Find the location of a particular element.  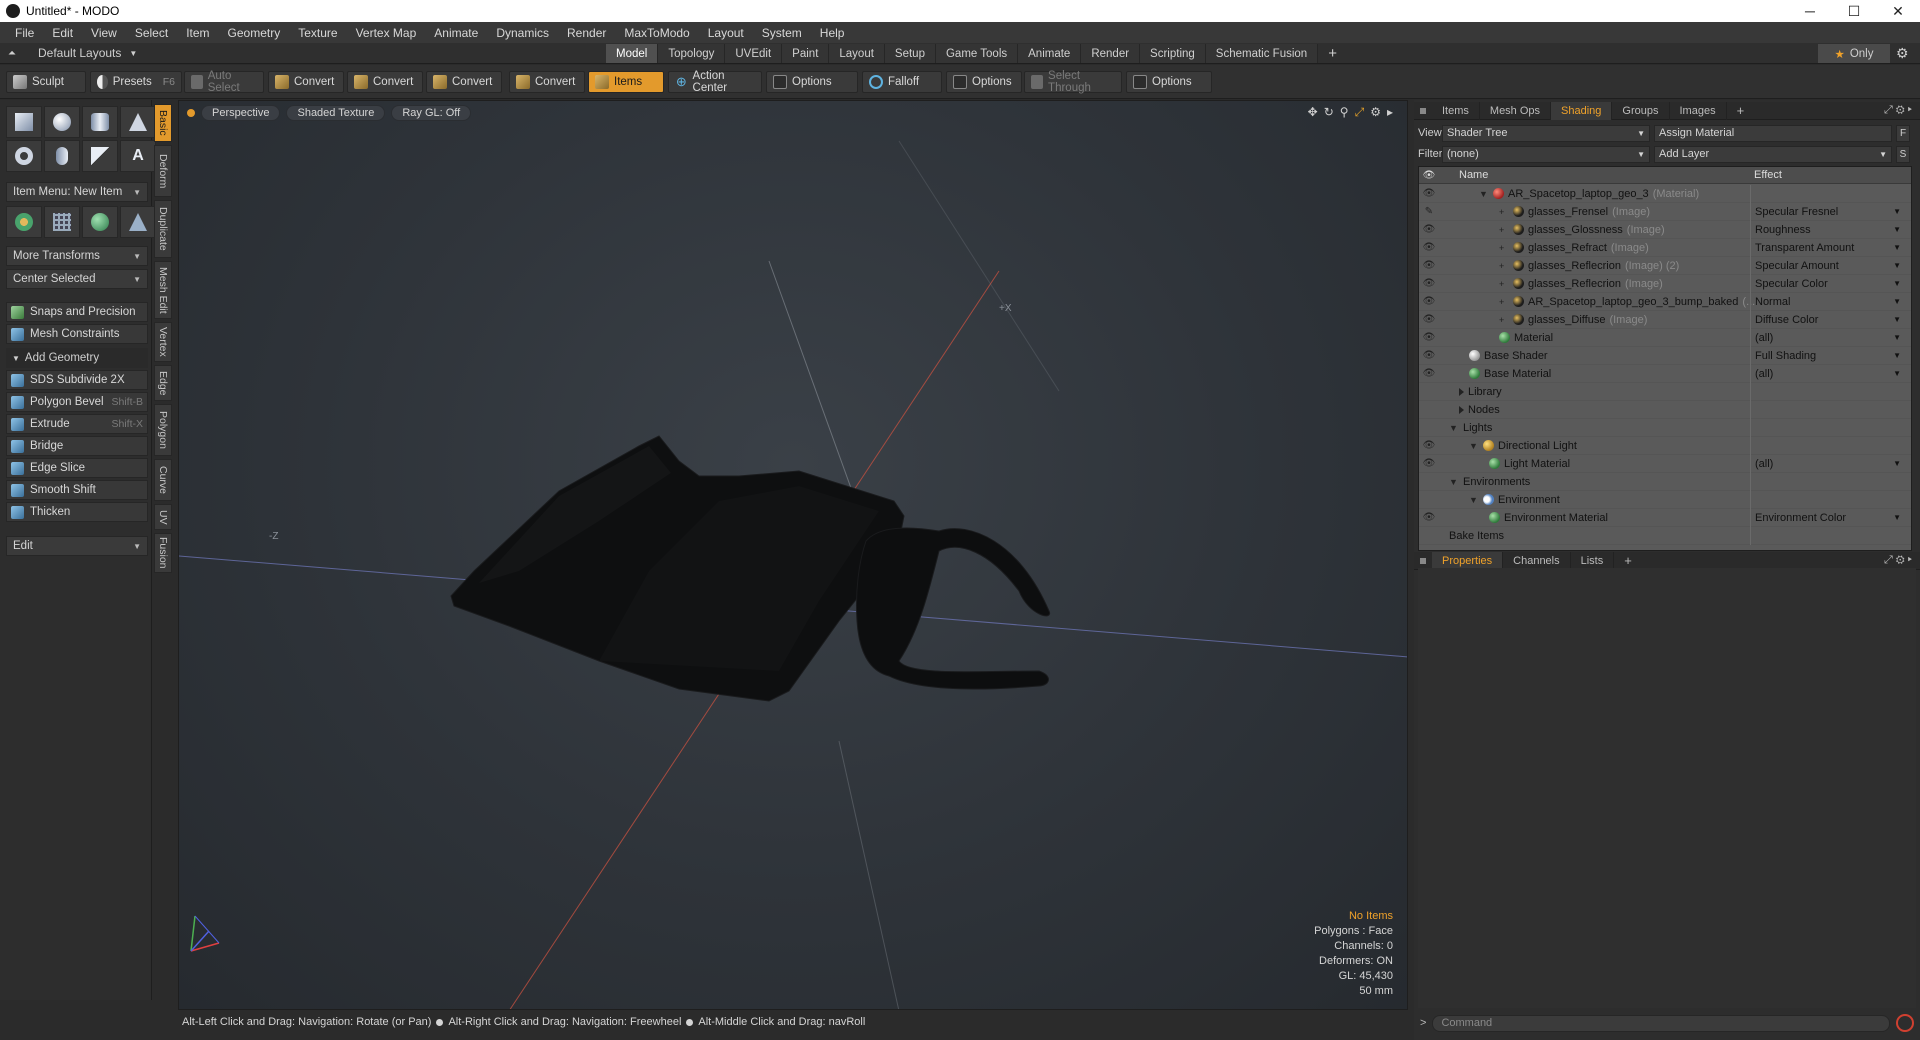

shader-tree-row: 👁 Base Shader Full Shading ▼ is located at coordinates (1665, 355).